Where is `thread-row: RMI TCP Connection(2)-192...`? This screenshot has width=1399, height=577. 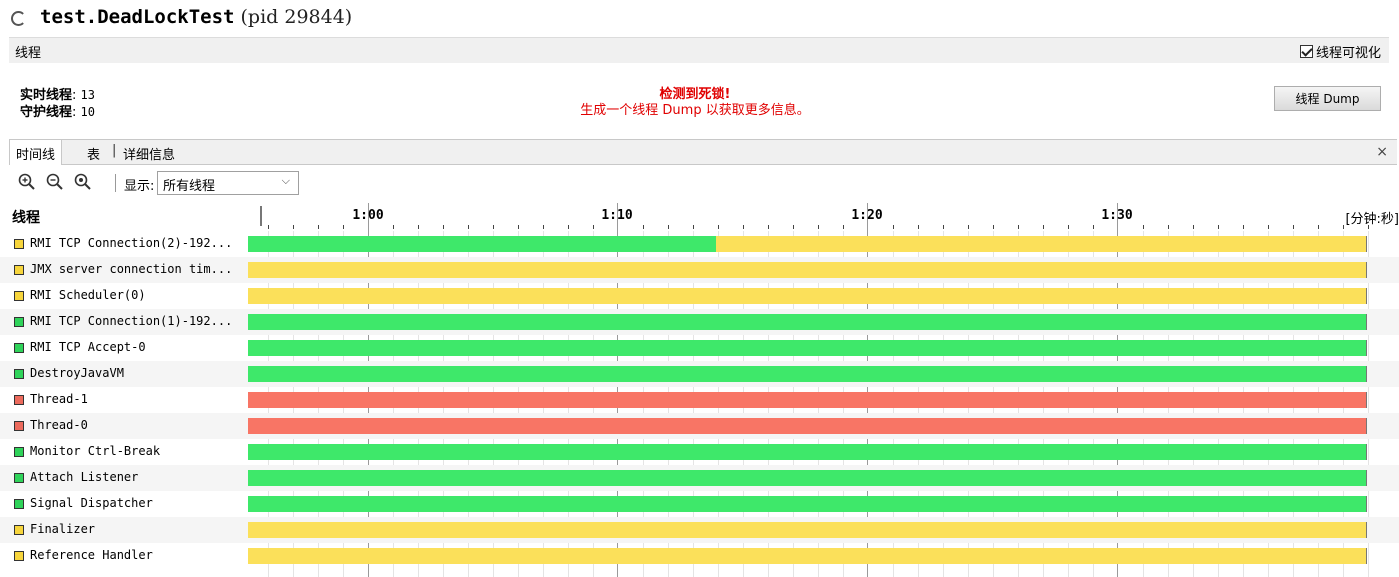 thread-row: RMI TCP Connection(2)-192... is located at coordinates (699, 244).